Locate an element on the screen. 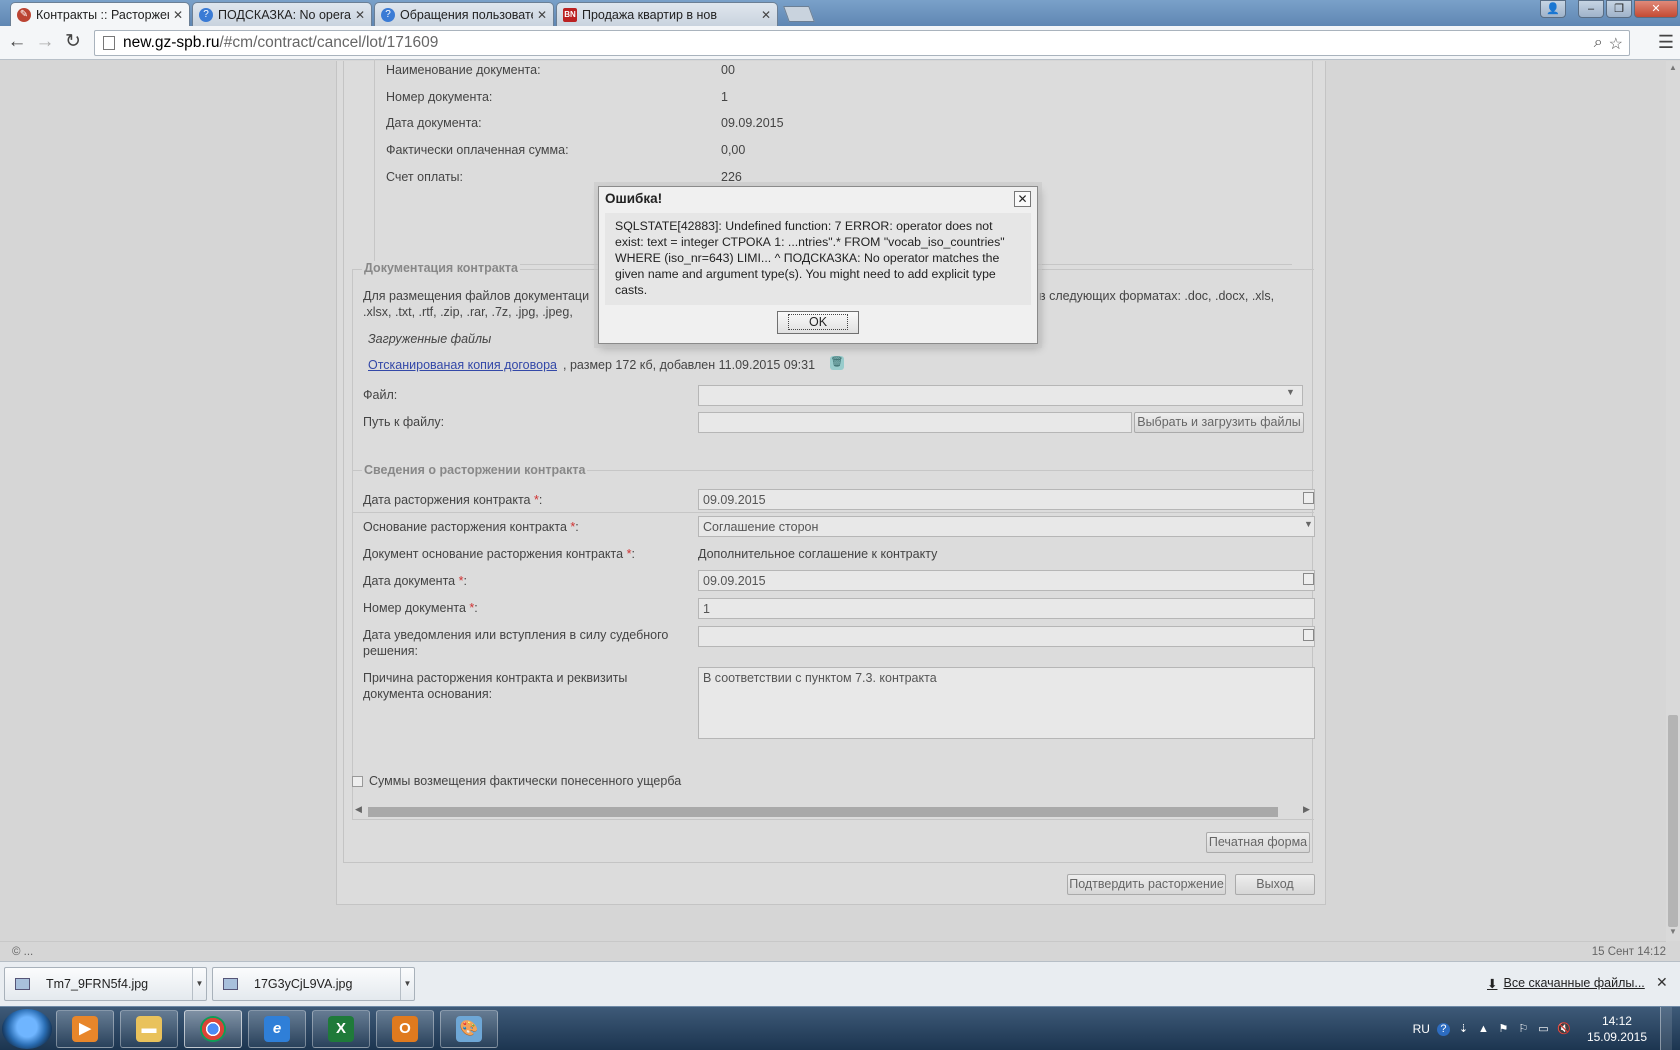 This screenshot has width=1680, height=1050. horizontal-scrollbar: ◀ ▶ is located at coordinates (831, 811).